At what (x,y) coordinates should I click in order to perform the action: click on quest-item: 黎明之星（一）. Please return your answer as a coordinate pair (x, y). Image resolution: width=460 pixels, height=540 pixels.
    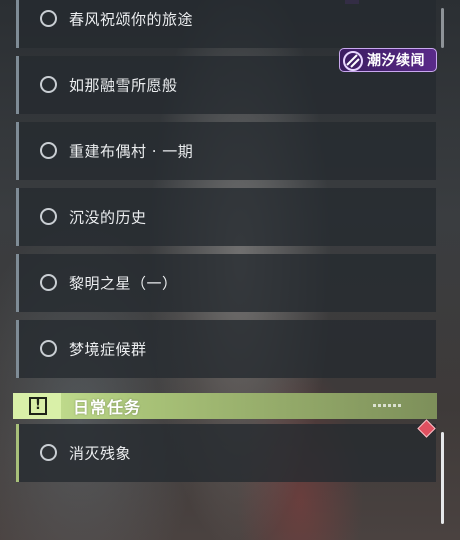
    Looking at the image, I should click on (226, 283).